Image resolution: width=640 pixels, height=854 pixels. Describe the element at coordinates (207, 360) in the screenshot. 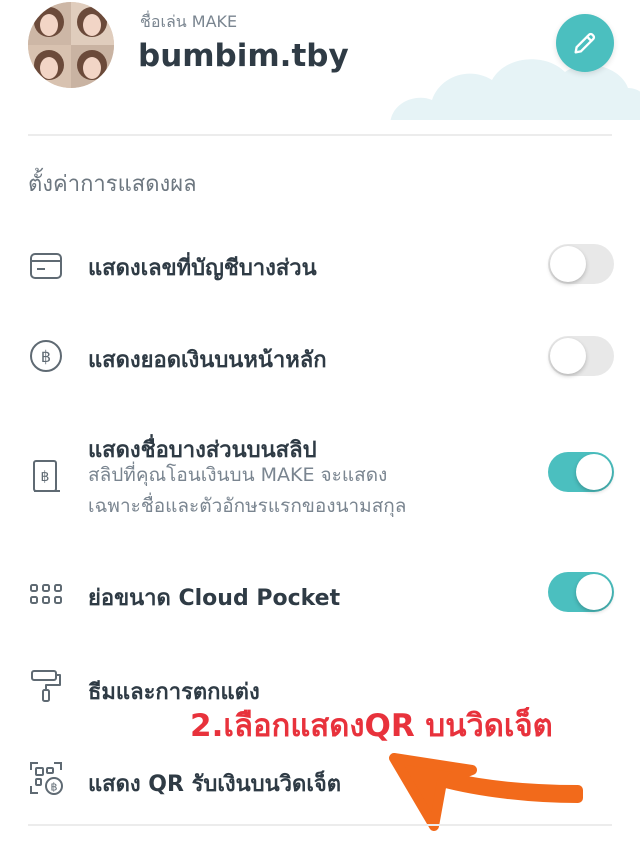

I see `setting-label: แสดงยอดเงินบนหน้าหลัก` at that location.